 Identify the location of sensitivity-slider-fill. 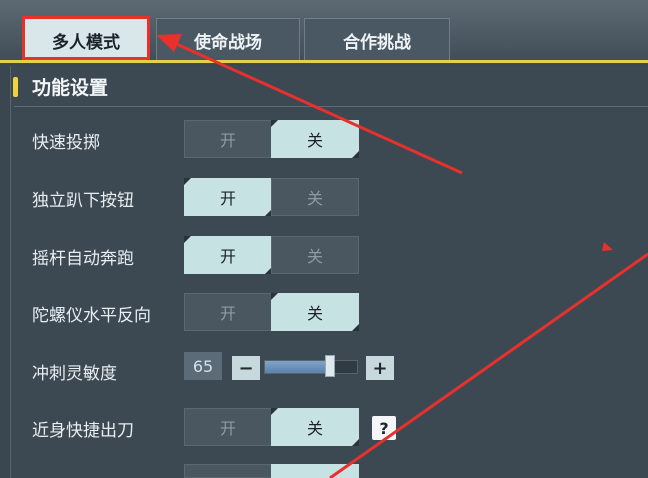
(298, 367).